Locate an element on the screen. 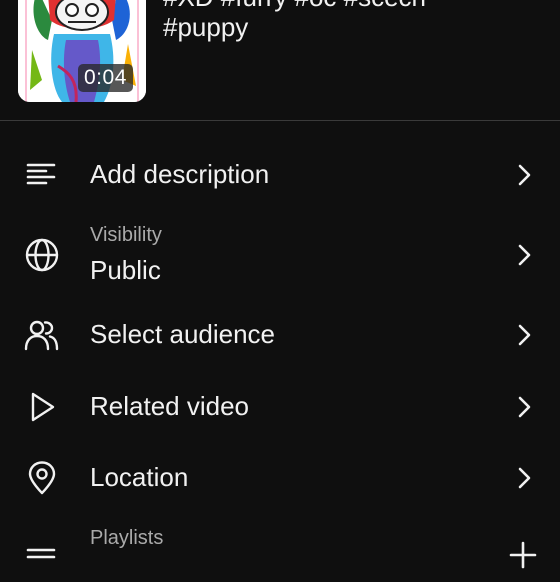 This screenshot has width=560, height=582. video-duration: 0:04 is located at coordinates (105, 78).